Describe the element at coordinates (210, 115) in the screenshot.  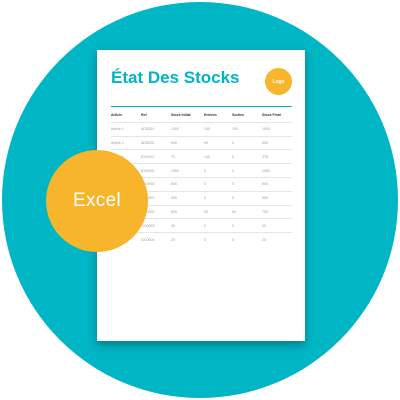
I see `column-header: Entrées` at that location.